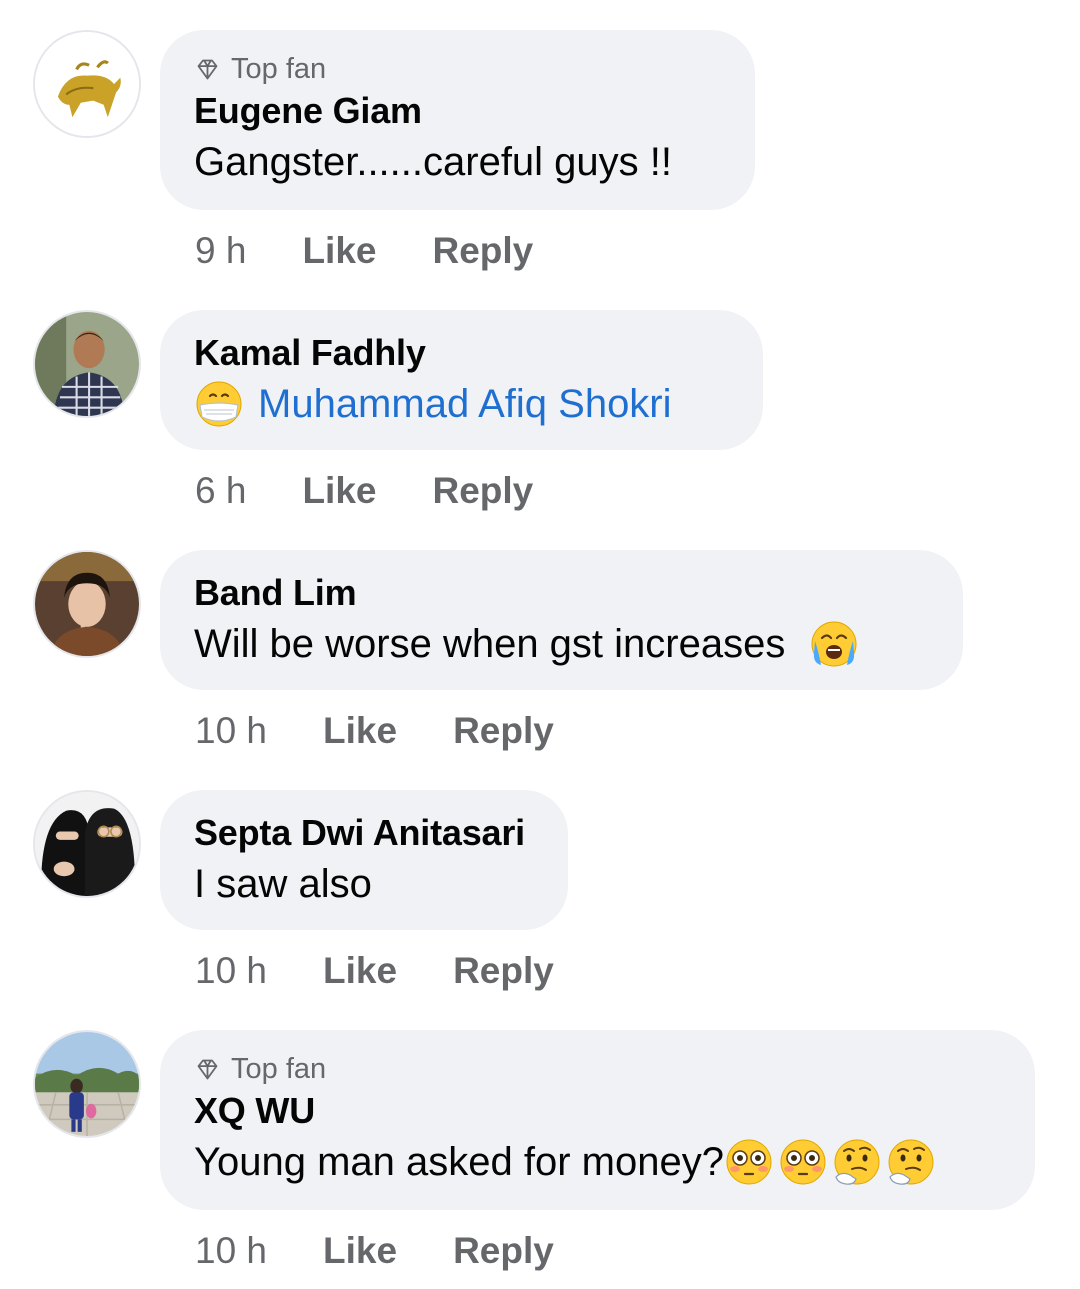  I want to click on comment-body: Young man asked for money?, so click(459, 1162).